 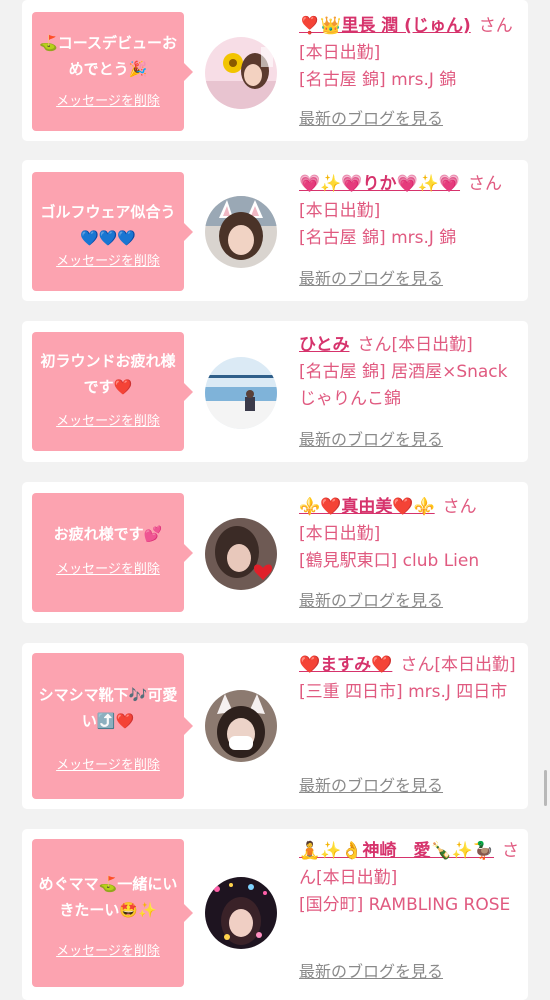 What do you see at coordinates (108, 708) in the screenshot?
I see `sent-message-text: シマシマ靴下🎶可愛い⤴️❤️` at bounding box center [108, 708].